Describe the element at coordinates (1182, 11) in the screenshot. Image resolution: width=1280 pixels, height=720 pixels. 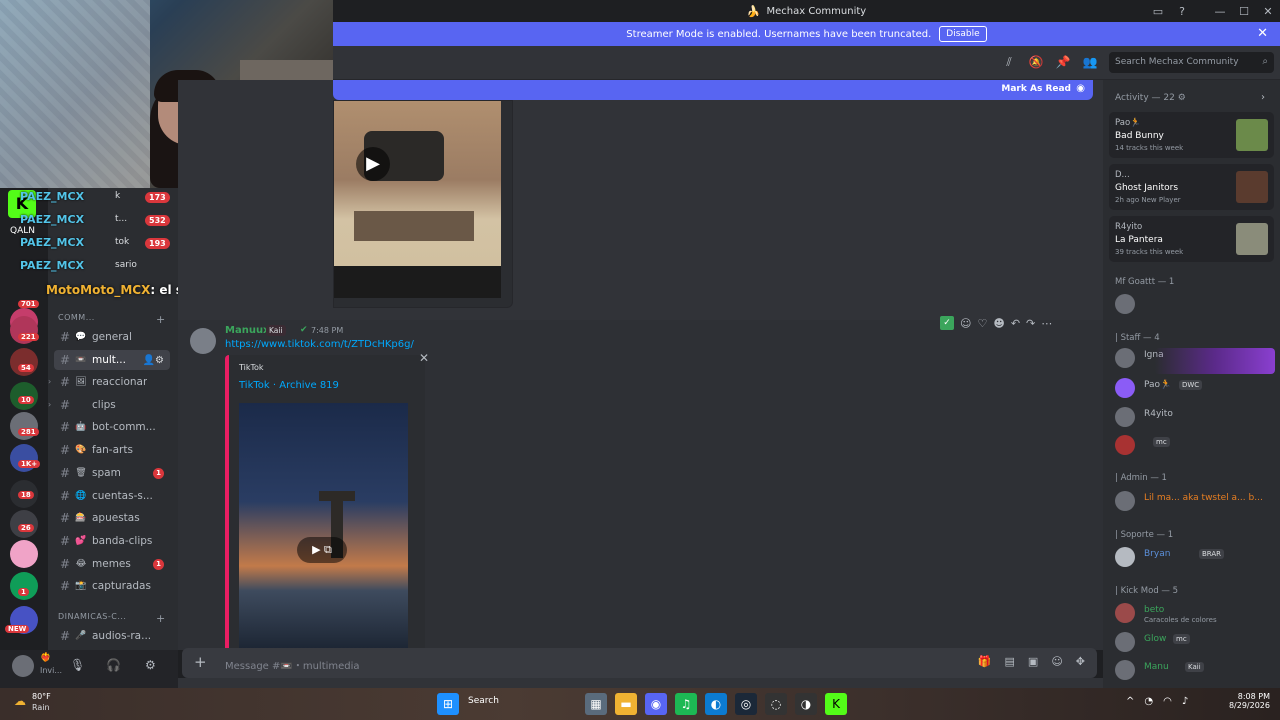
I see `help-icon: ?` at that location.